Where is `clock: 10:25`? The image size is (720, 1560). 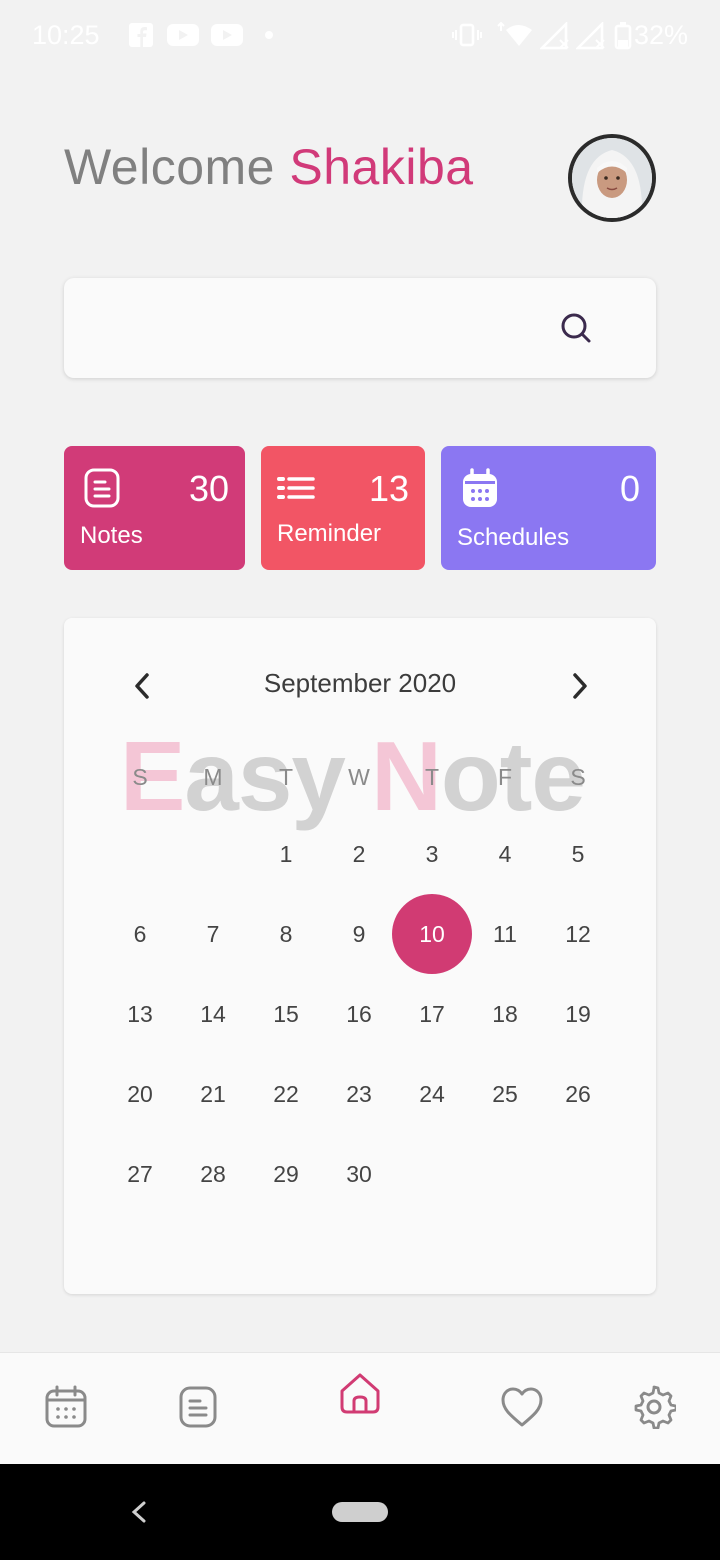 clock: 10:25 is located at coordinates (66, 35).